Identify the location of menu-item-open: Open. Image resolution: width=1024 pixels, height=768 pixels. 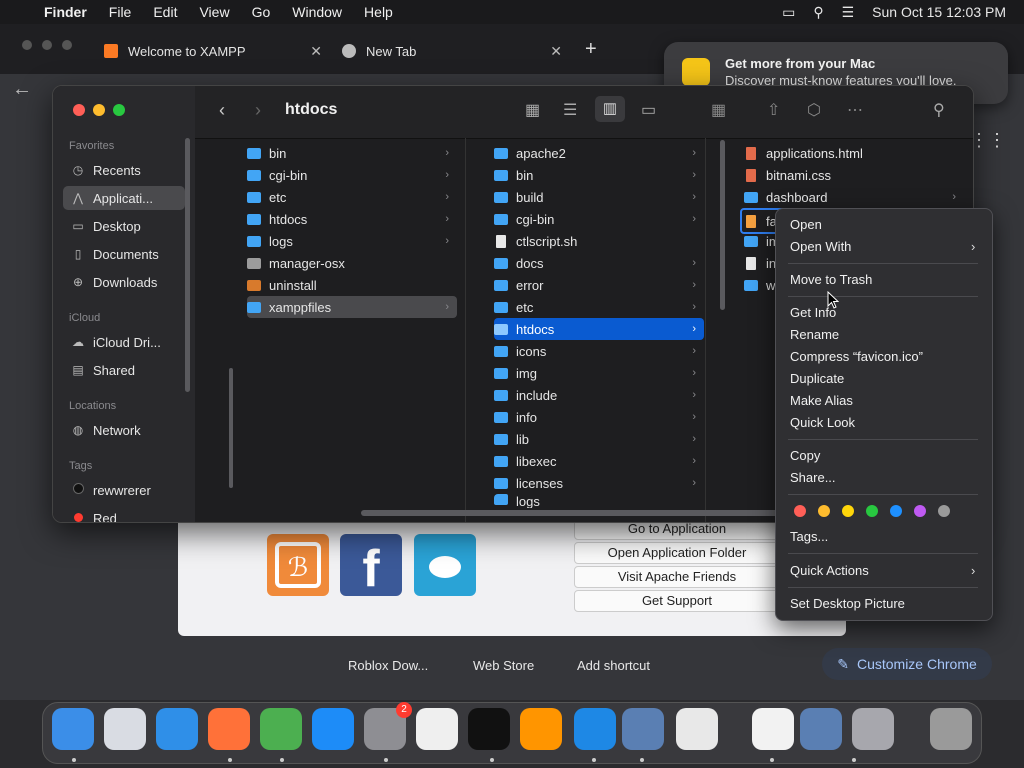
(806, 224).